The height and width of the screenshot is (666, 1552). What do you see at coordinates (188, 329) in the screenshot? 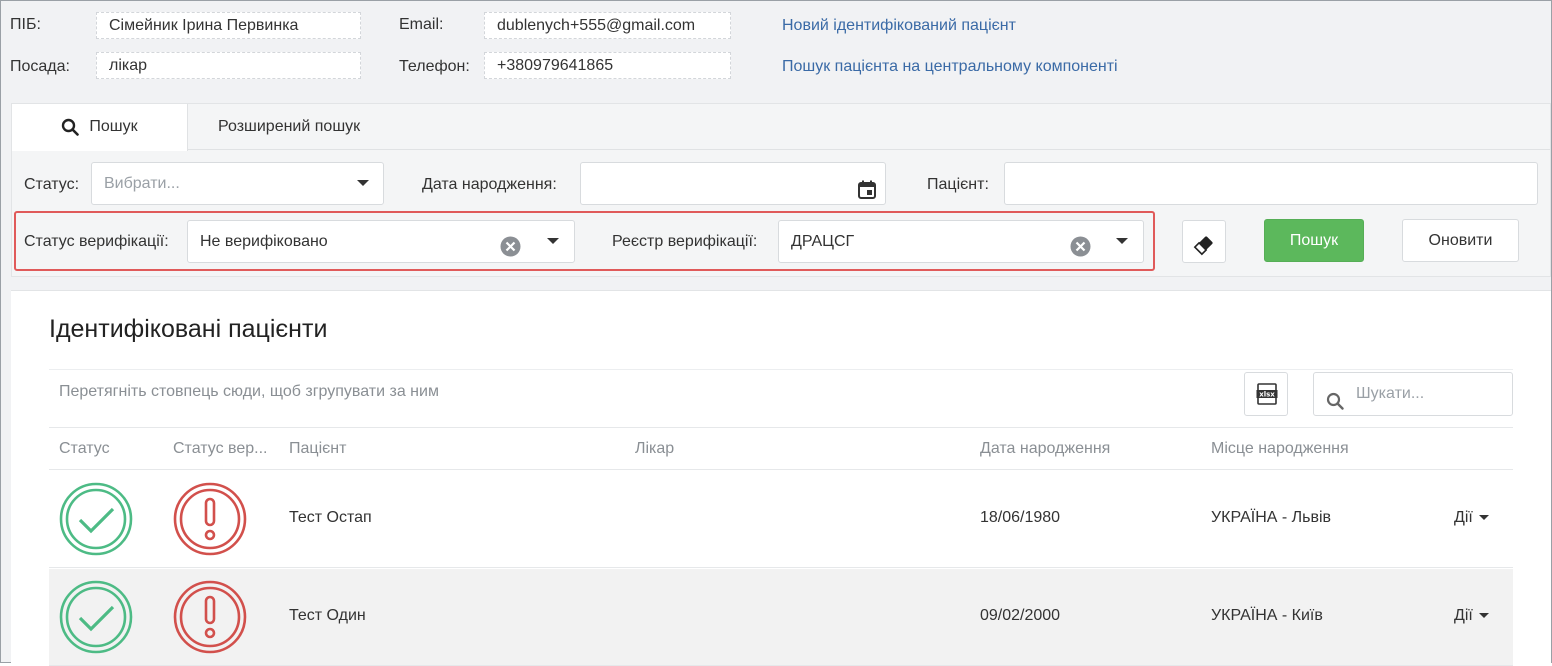
I see `grid-title: Ідентифіковані пацієнти` at bounding box center [188, 329].